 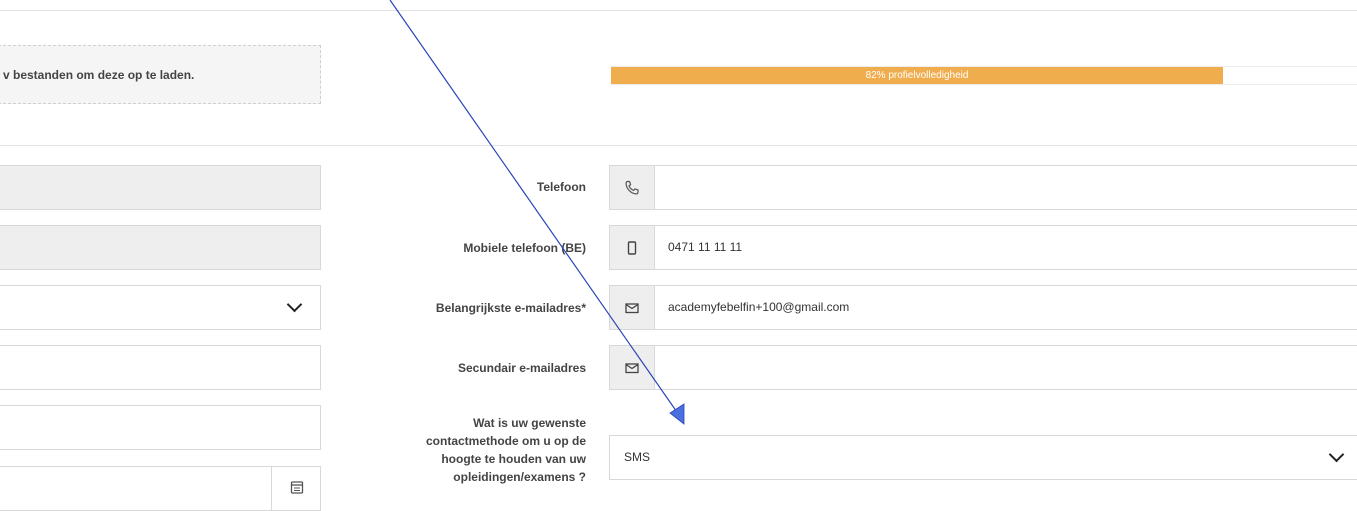 What do you see at coordinates (698, 247) in the screenshot?
I see `mobile-input: 0471 11 11 11` at bounding box center [698, 247].